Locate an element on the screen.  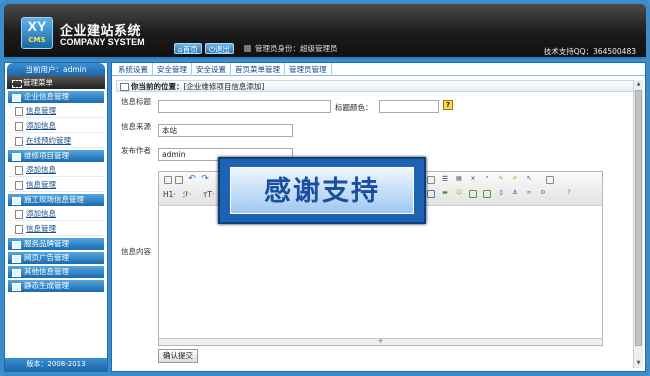
paste-icon: ✐ is located at coordinates (515, 180).